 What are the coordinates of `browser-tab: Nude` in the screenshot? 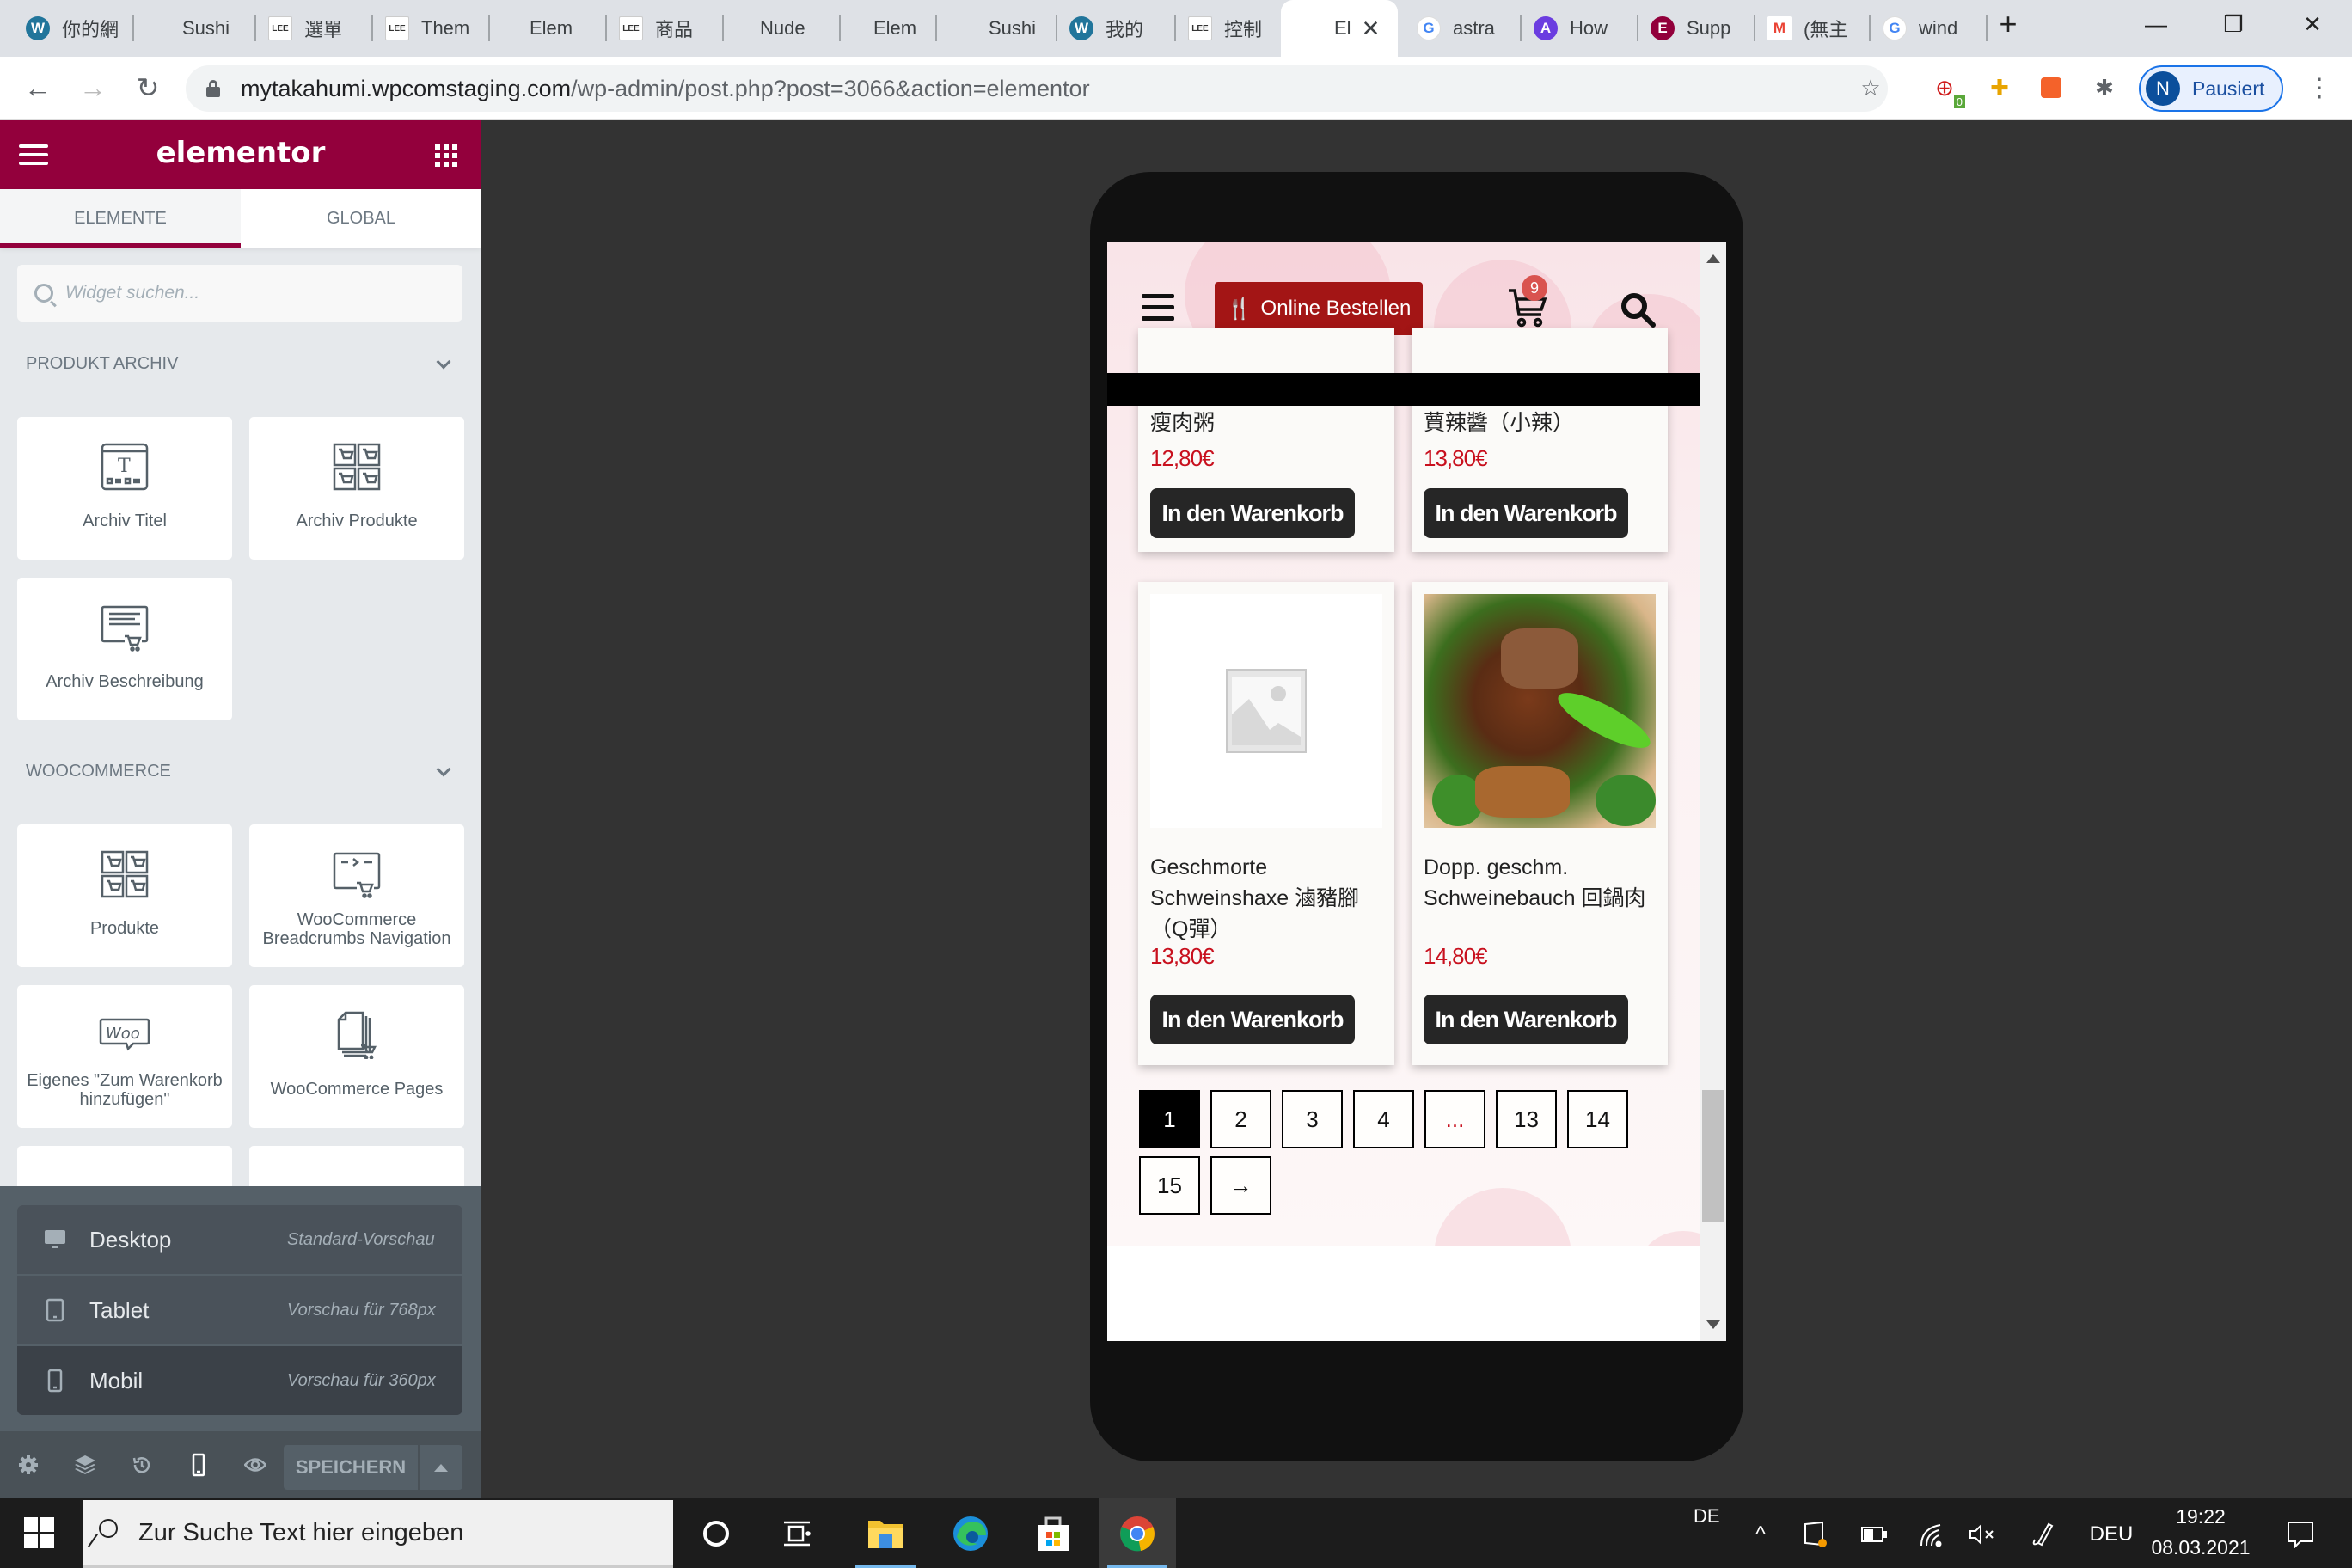 It's located at (782, 28).